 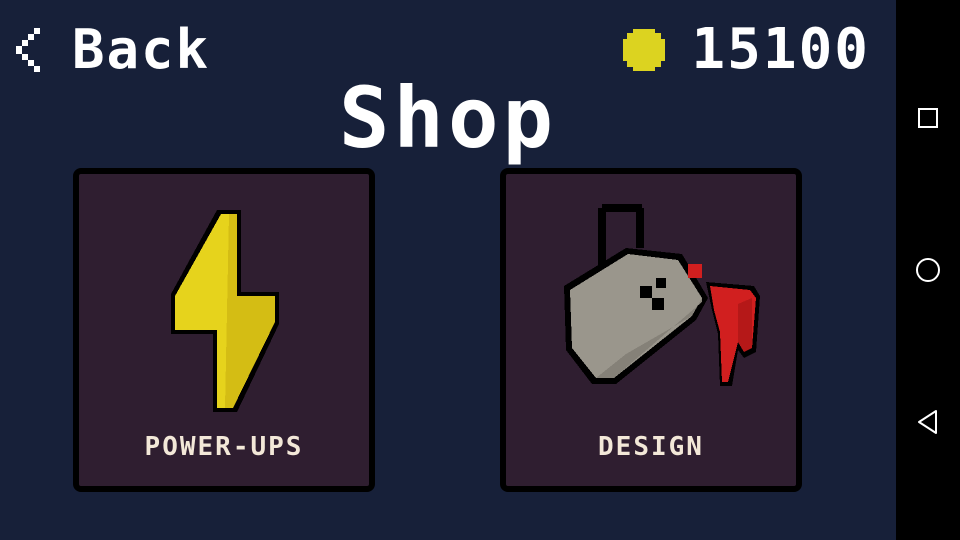 I want to click on chevron-left-icon, so click(x=28, y=50).